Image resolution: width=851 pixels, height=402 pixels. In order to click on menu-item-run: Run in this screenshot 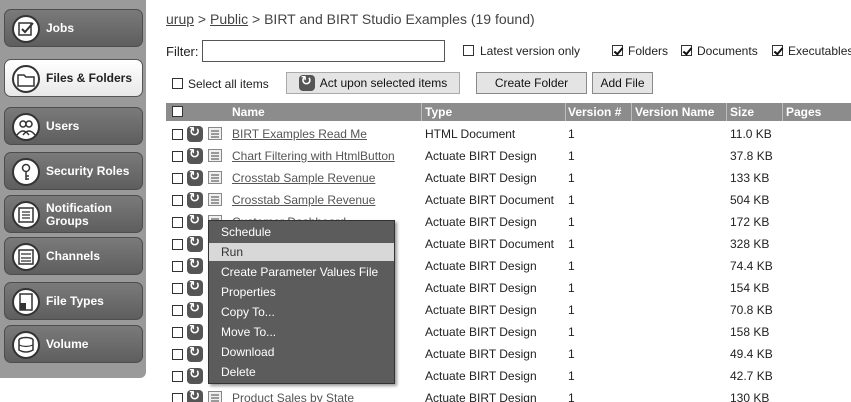, I will do `click(301, 252)`.